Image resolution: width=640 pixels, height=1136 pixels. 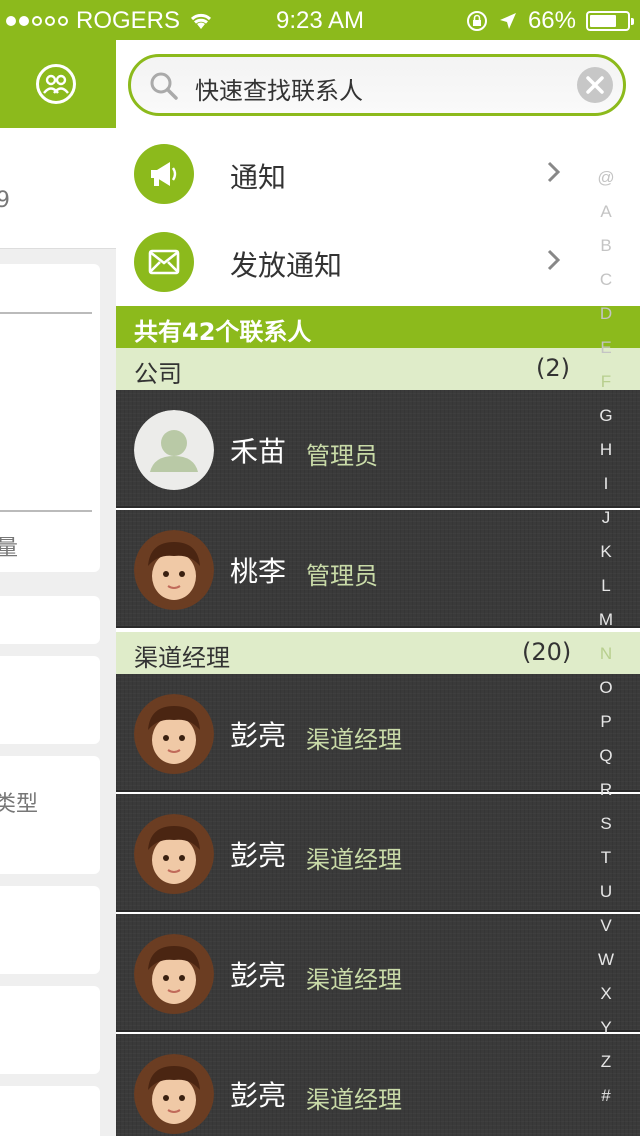 What do you see at coordinates (606, 552) in the screenshot?
I see `alphabet-index-letter: K` at bounding box center [606, 552].